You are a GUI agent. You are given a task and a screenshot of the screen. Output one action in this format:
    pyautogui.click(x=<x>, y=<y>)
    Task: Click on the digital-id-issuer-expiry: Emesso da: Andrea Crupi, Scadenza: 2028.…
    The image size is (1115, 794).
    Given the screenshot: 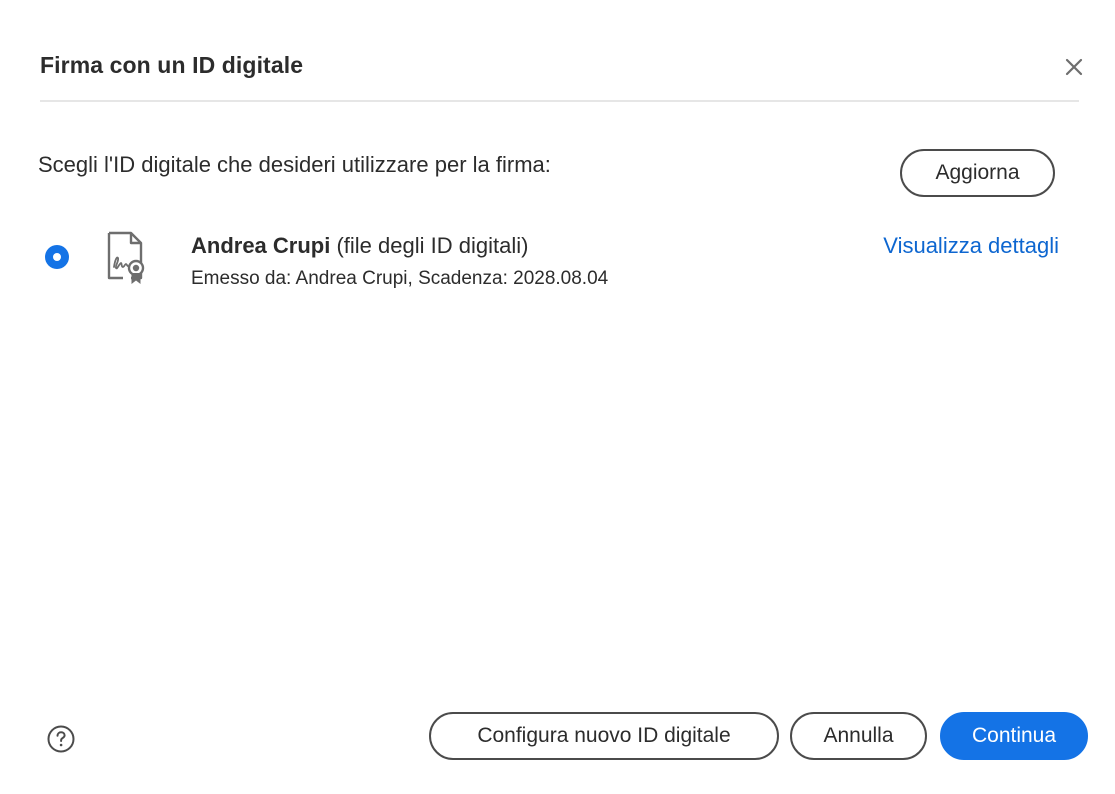 What is the action you would take?
    pyautogui.click(x=400, y=278)
    